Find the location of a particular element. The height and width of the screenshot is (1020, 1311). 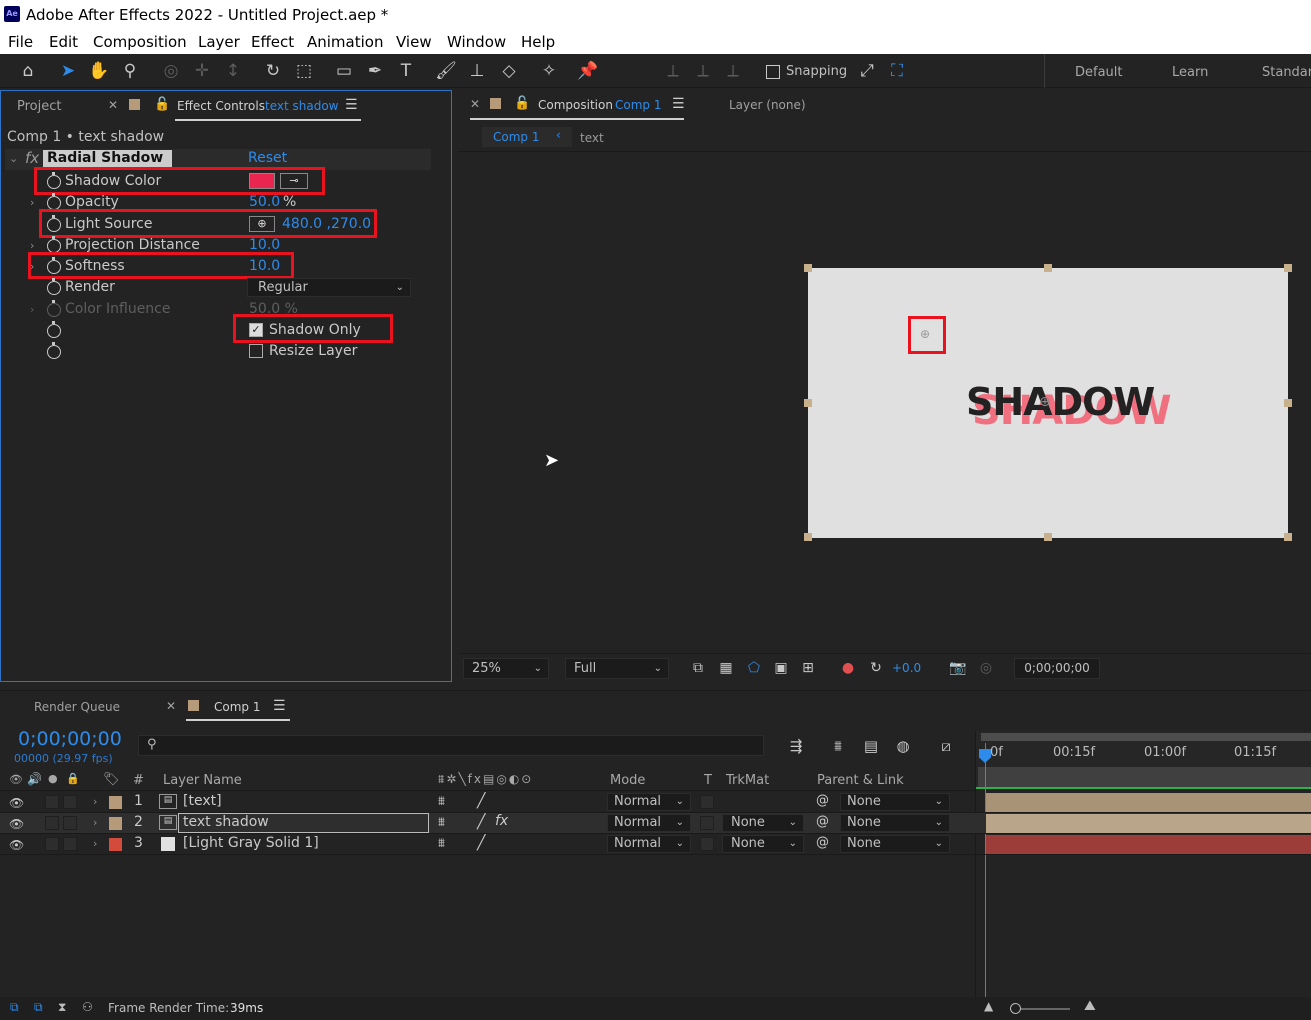

menu-edit: Edit is located at coordinates (63, 42).